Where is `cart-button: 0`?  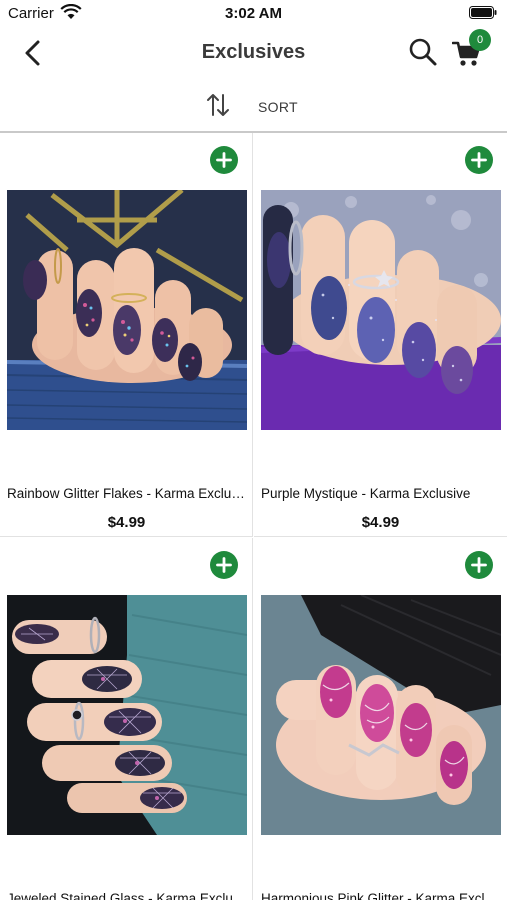
cart-button: 0 is located at coordinates (472, 50).